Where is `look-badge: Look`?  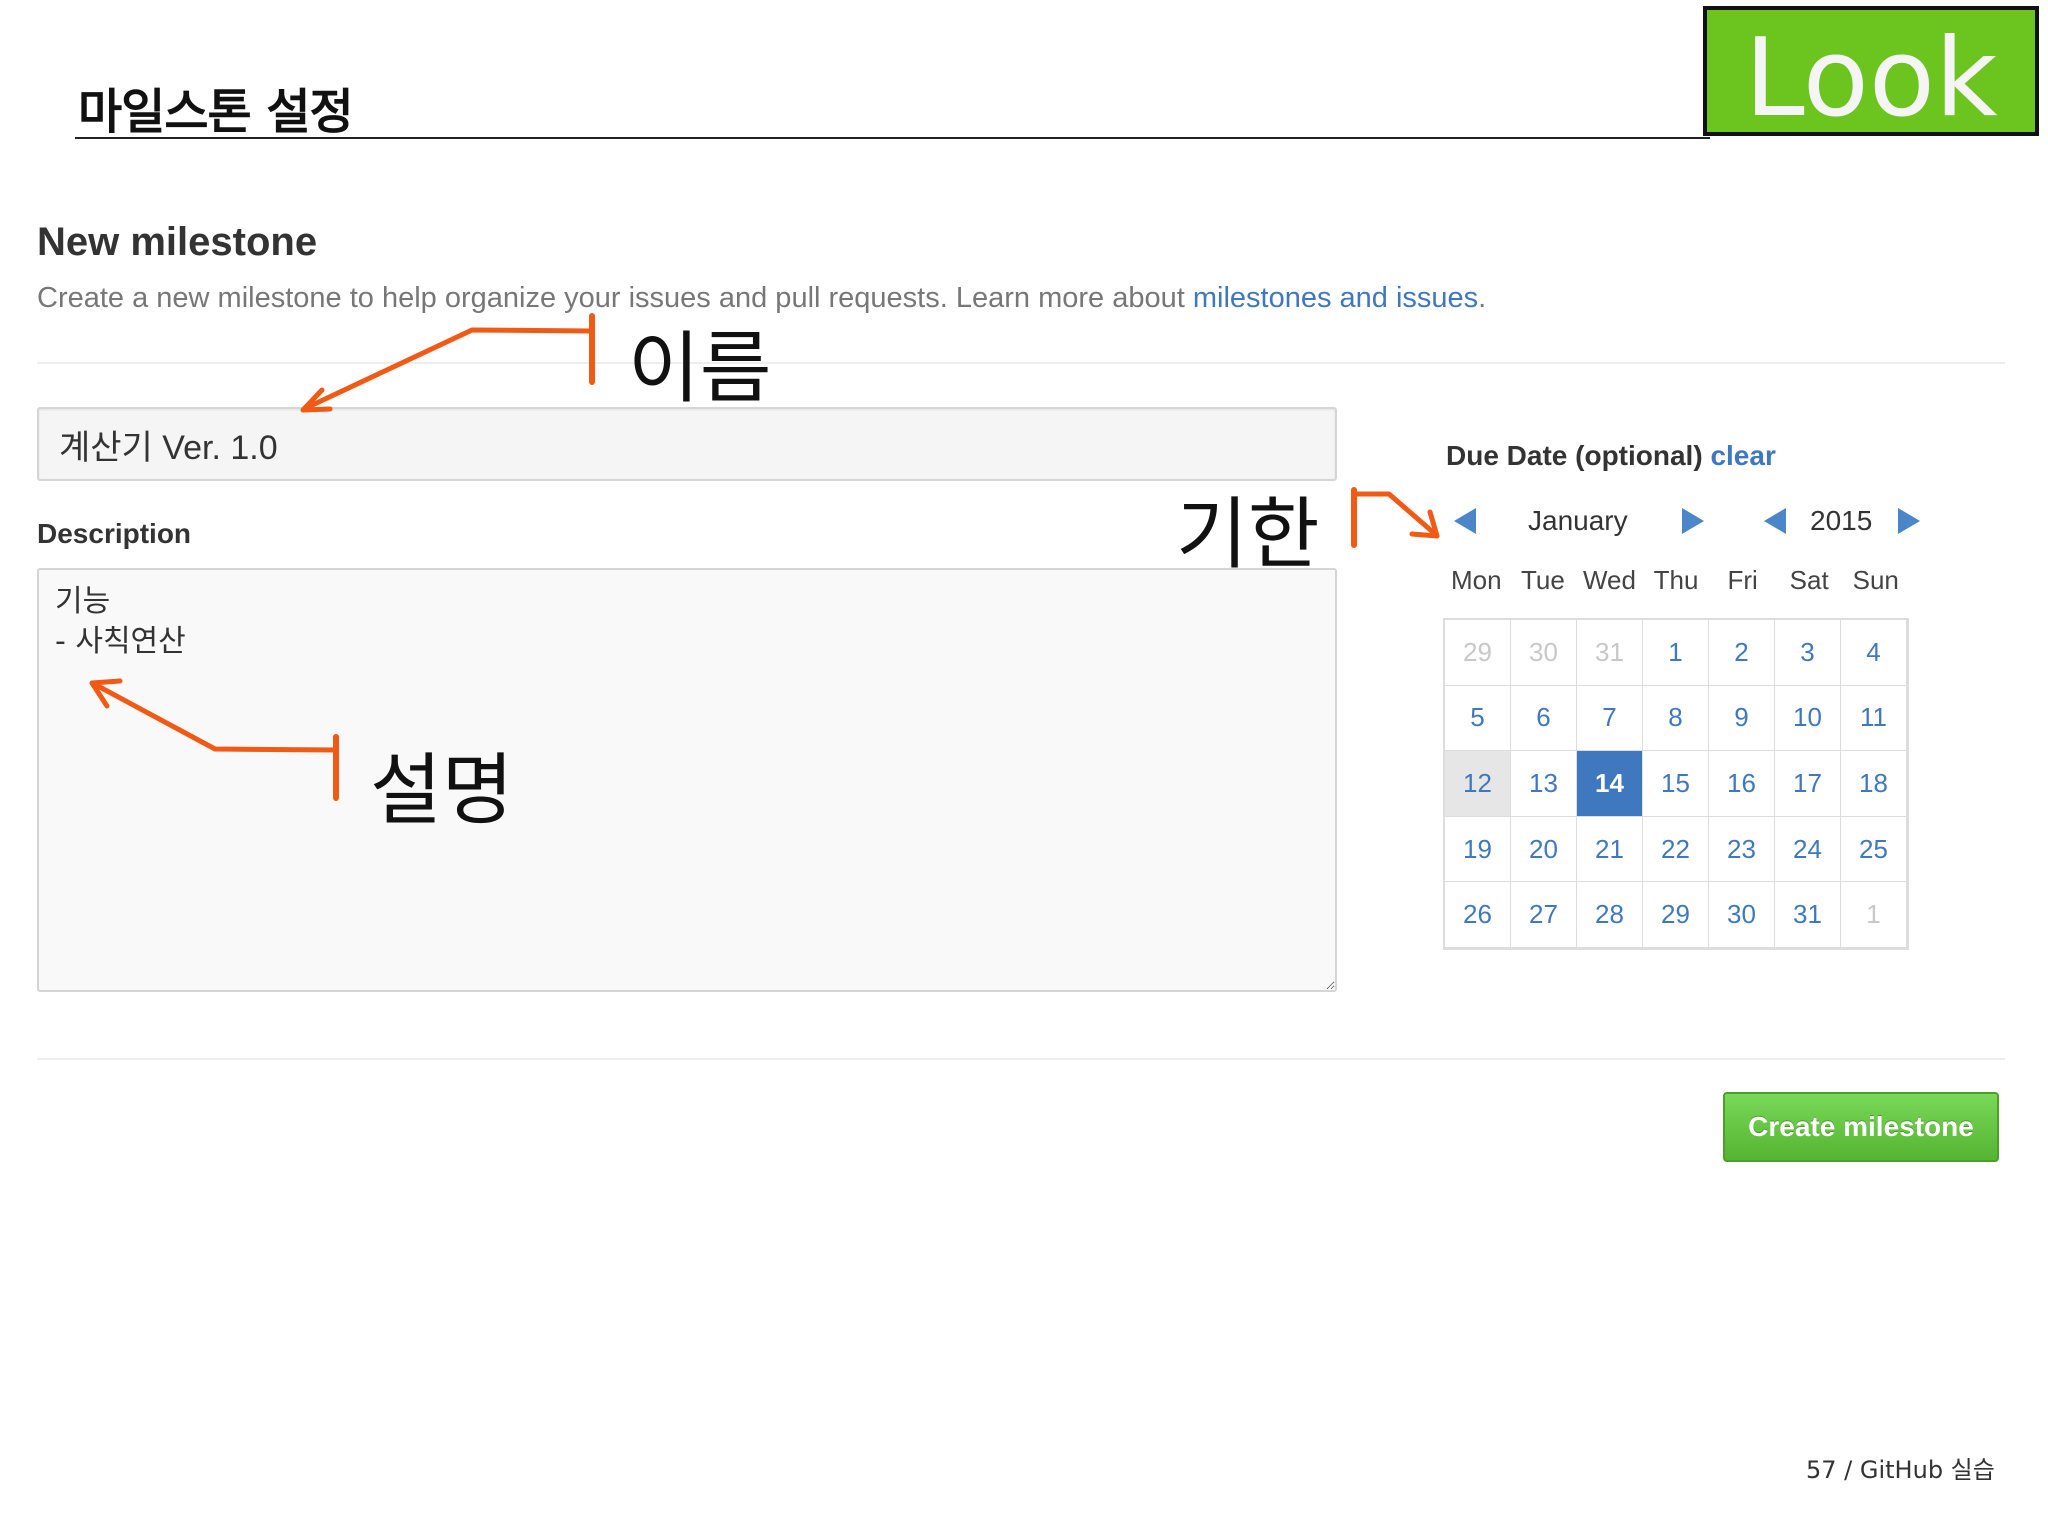 look-badge: Look is located at coordinates (1871, 73).